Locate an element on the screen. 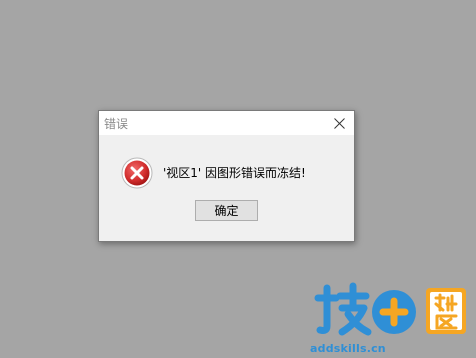  close-button is located at coordinates (339, 123).